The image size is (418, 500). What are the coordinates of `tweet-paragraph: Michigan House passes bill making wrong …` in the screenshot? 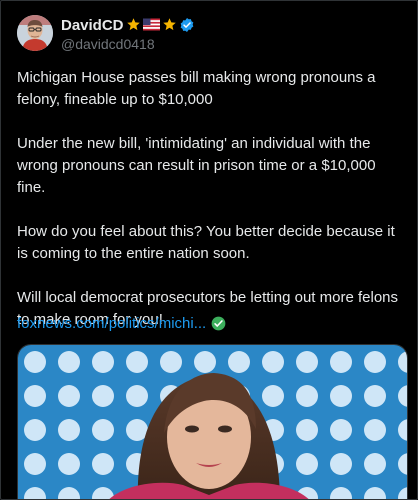 It's located at (196, 88).